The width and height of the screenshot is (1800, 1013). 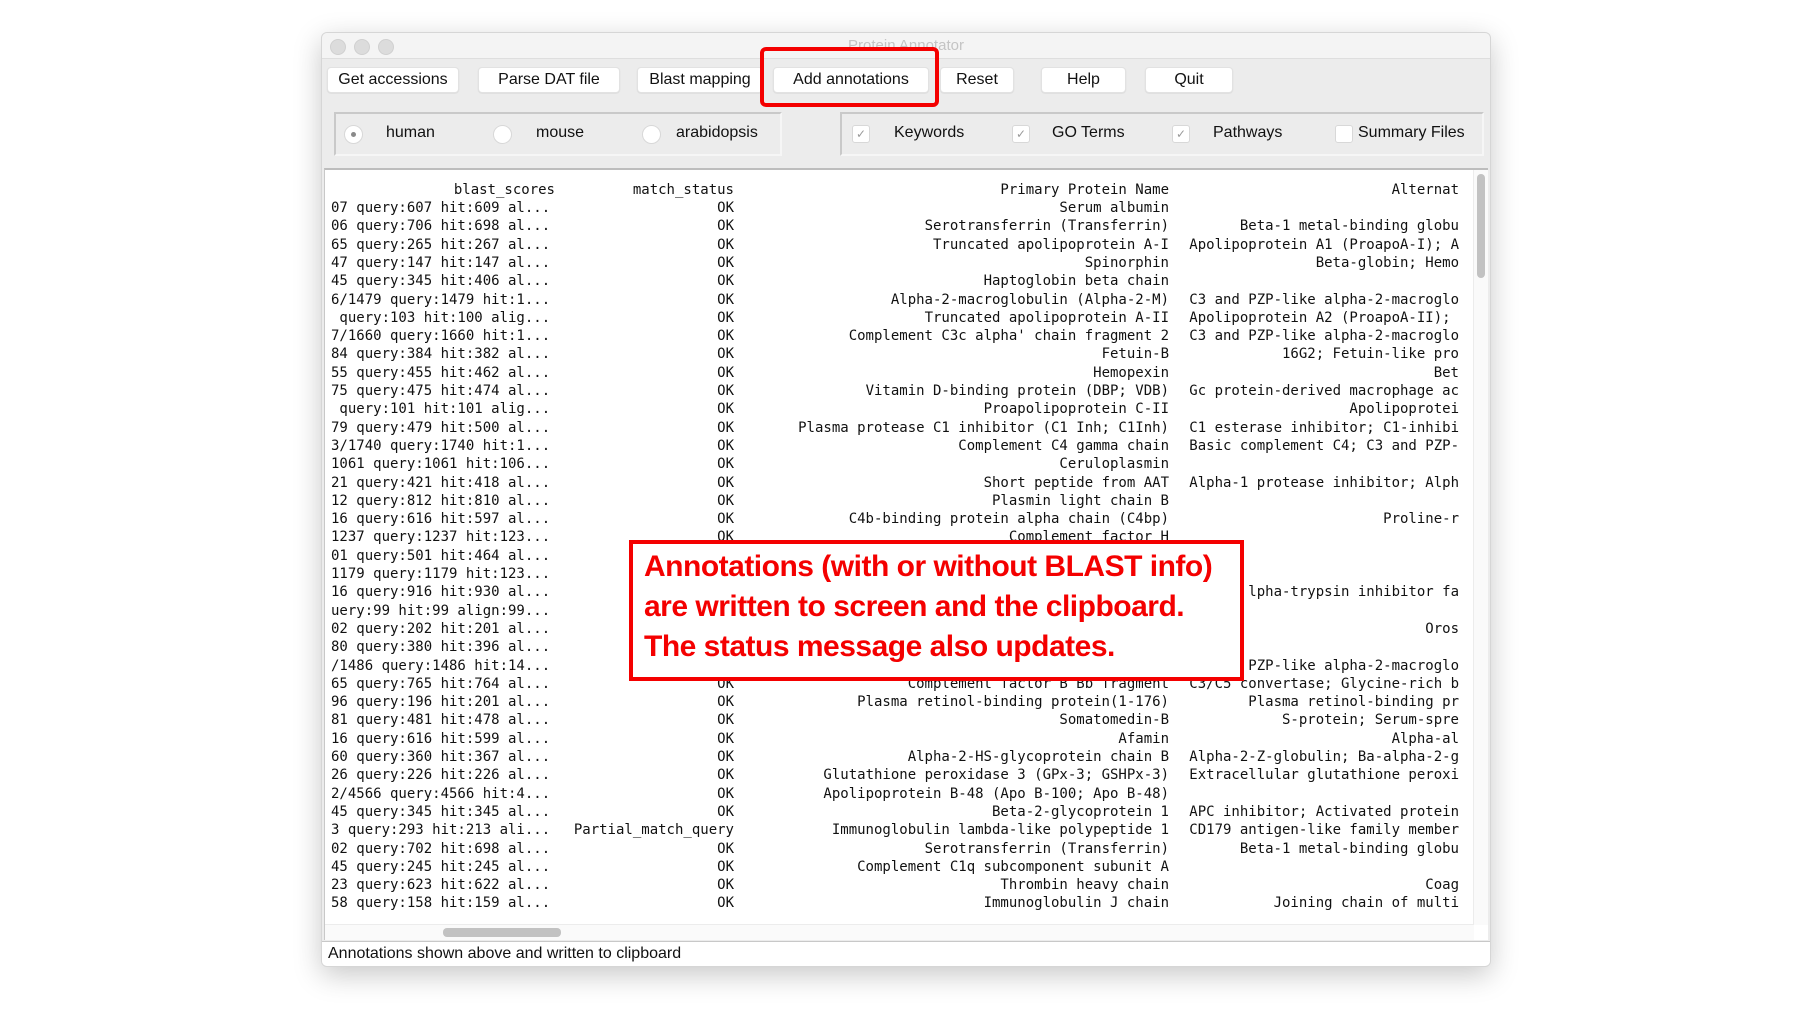 I want to click on vertical-scroll-thumb, so click(x=1481, y=226).